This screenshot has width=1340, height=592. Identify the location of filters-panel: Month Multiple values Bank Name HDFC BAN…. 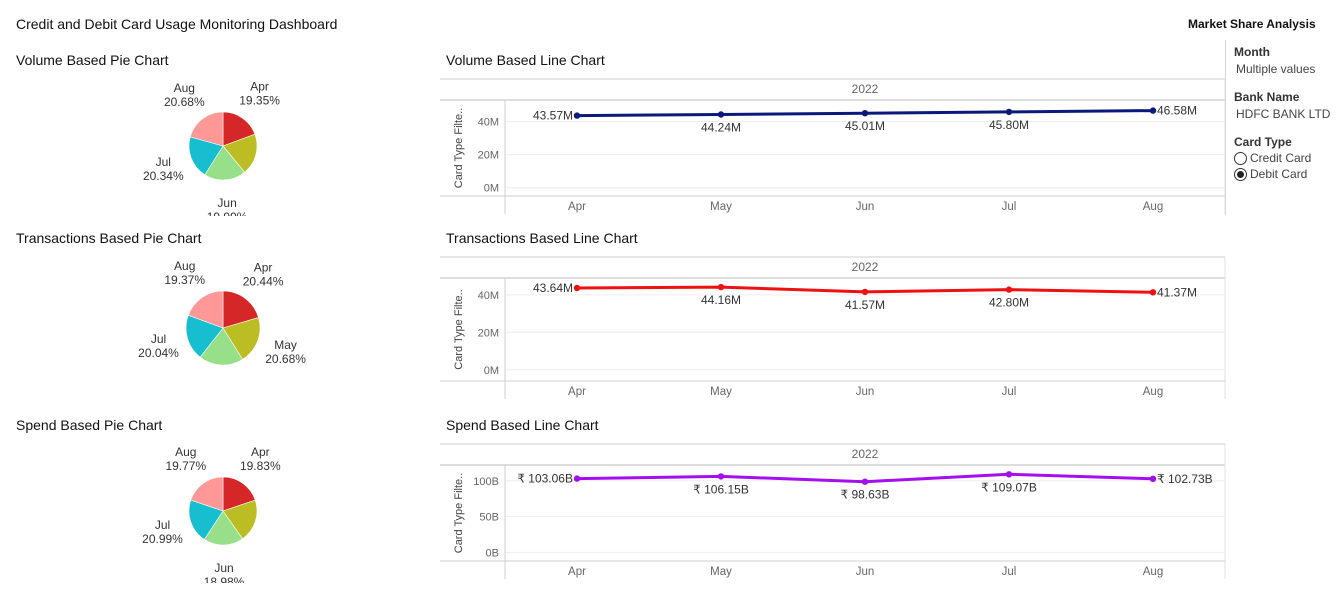
(1284, 120).